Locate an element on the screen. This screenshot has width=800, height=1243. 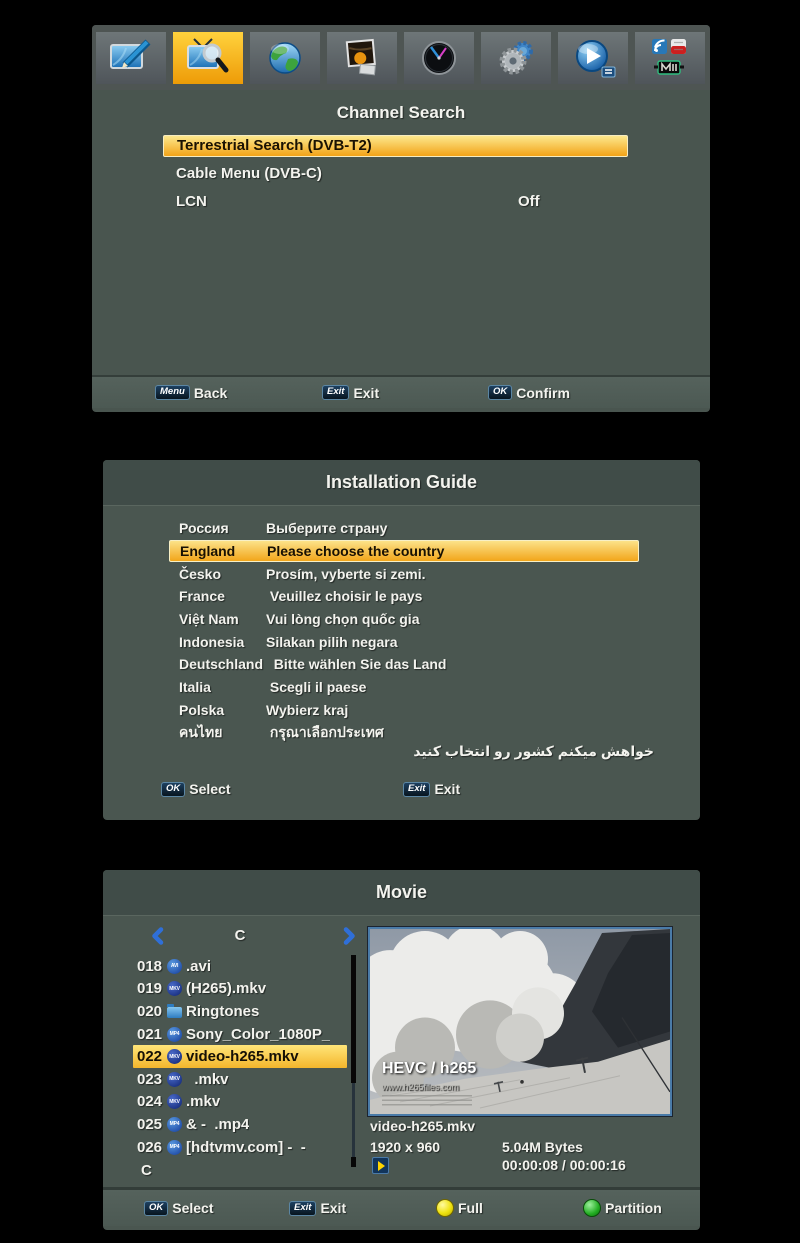
toolbar-item-picture is located at coordinates (362, 58).